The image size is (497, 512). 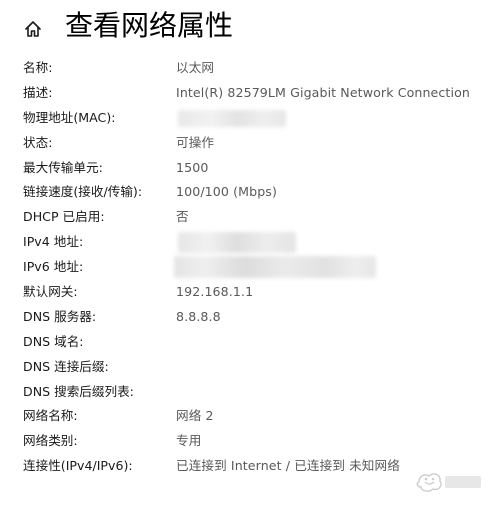 I want to click on property-row: 物理地址(MAC):, so click(x=248, y=118).